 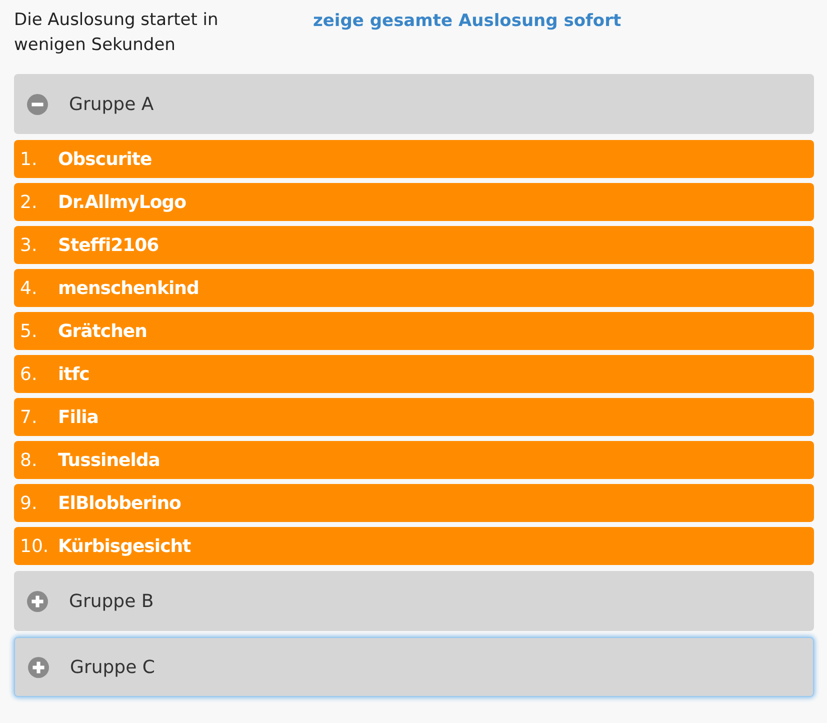 What do you see at coordinates (28, 202) in the screenshot?
I see `rank-number: 2.` at bounding box center [28, 202].